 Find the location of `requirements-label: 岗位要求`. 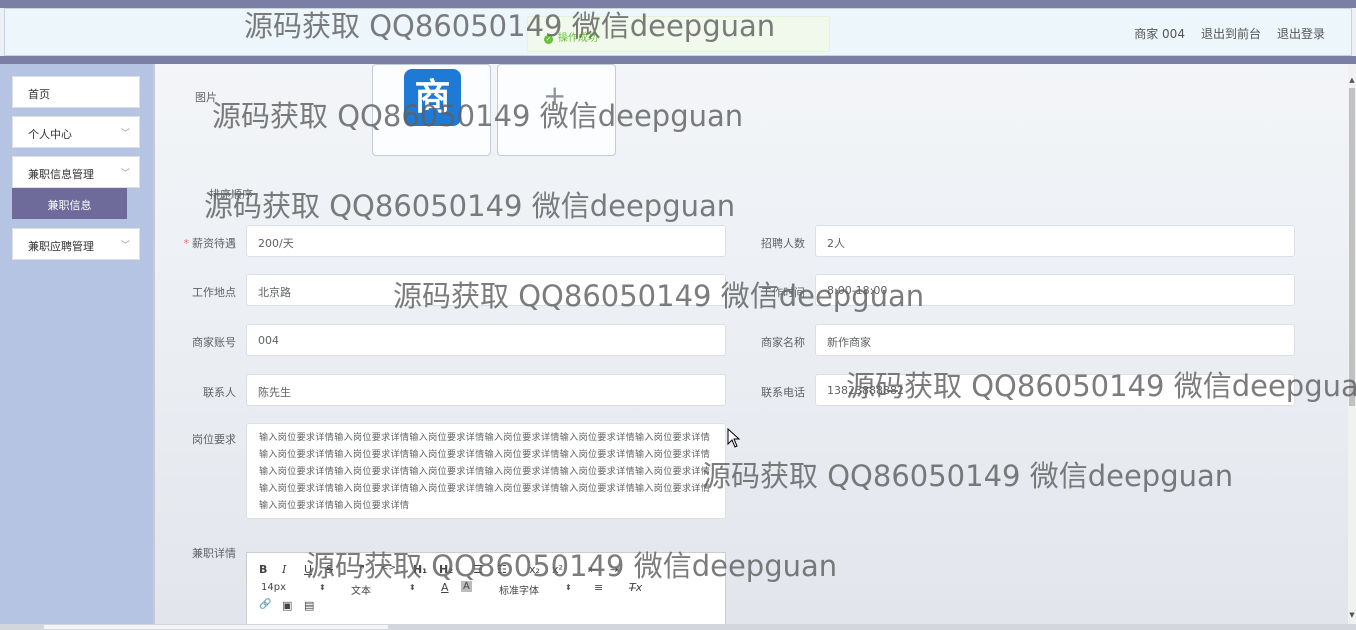

requirements-label: 岗位要求 is located at coordinates (214, 439).